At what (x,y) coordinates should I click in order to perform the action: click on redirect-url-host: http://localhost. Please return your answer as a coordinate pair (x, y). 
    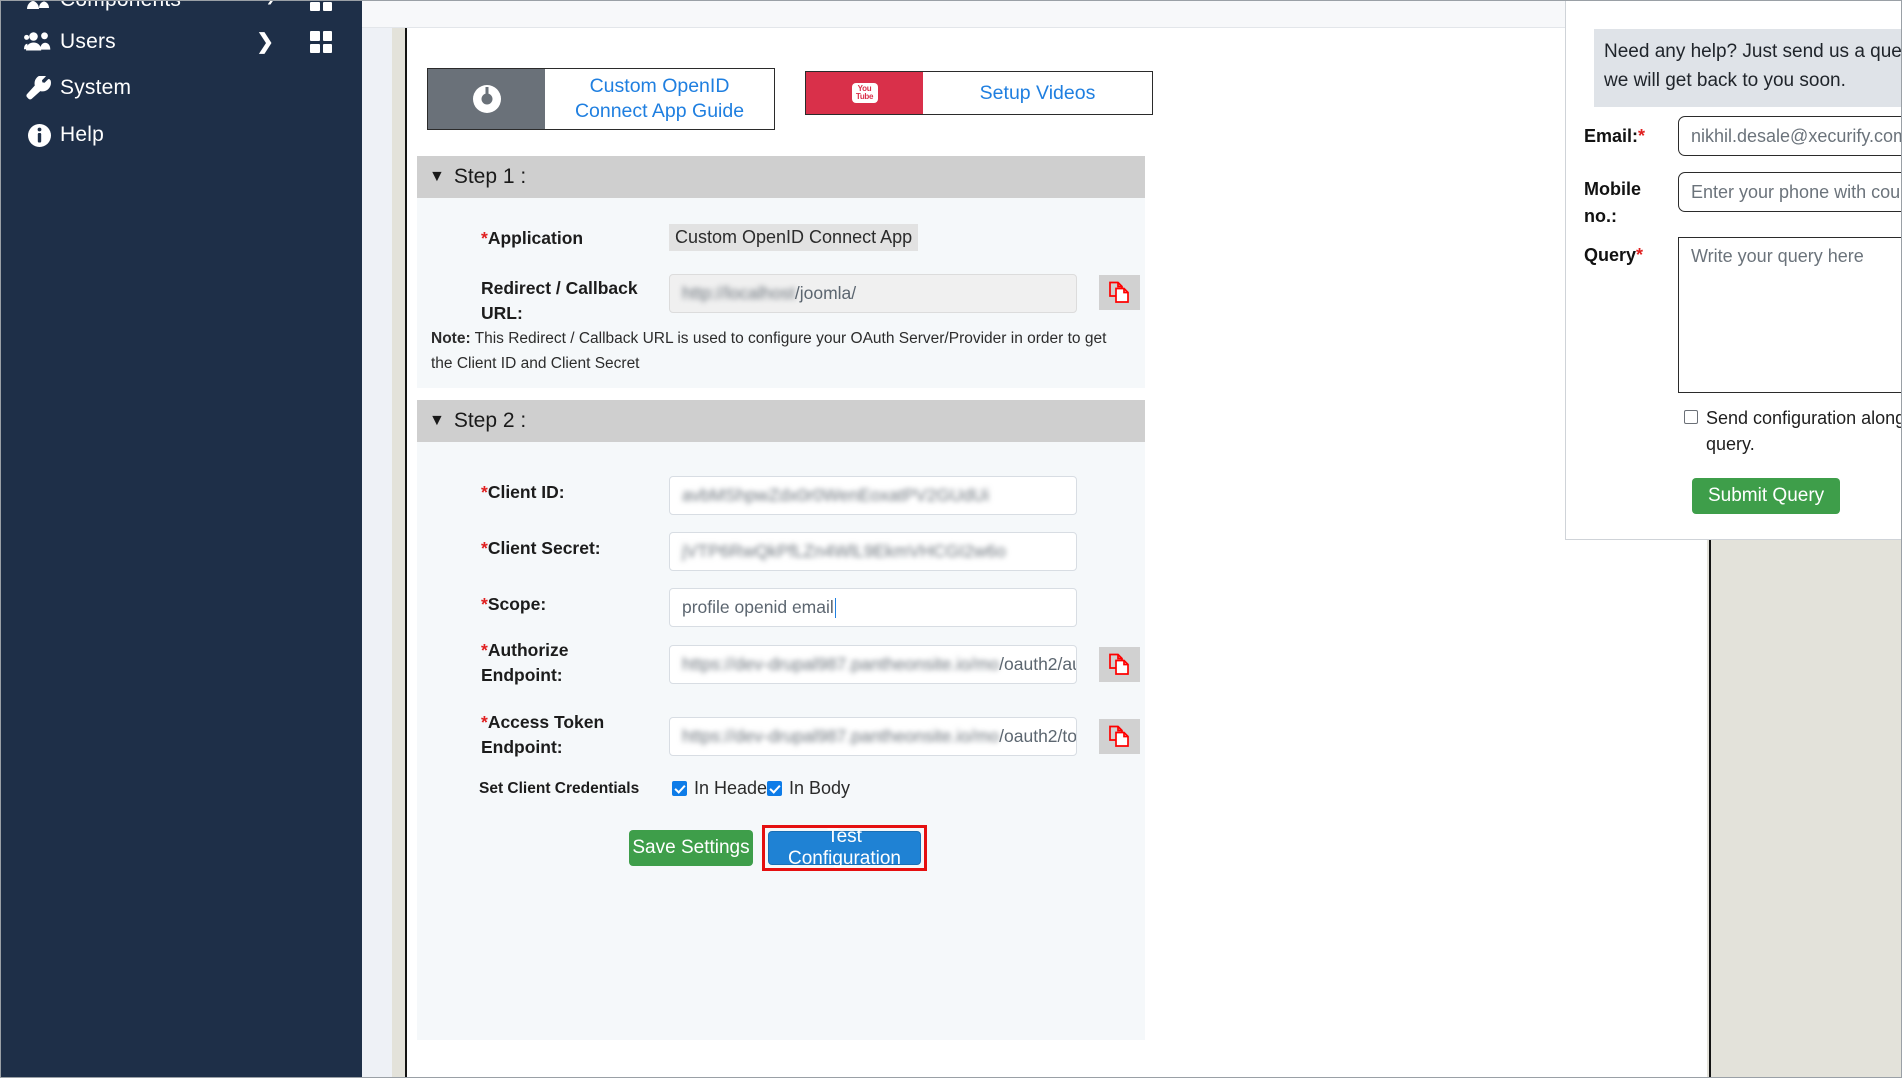
    Looking at the image, I should click on (738, 293).